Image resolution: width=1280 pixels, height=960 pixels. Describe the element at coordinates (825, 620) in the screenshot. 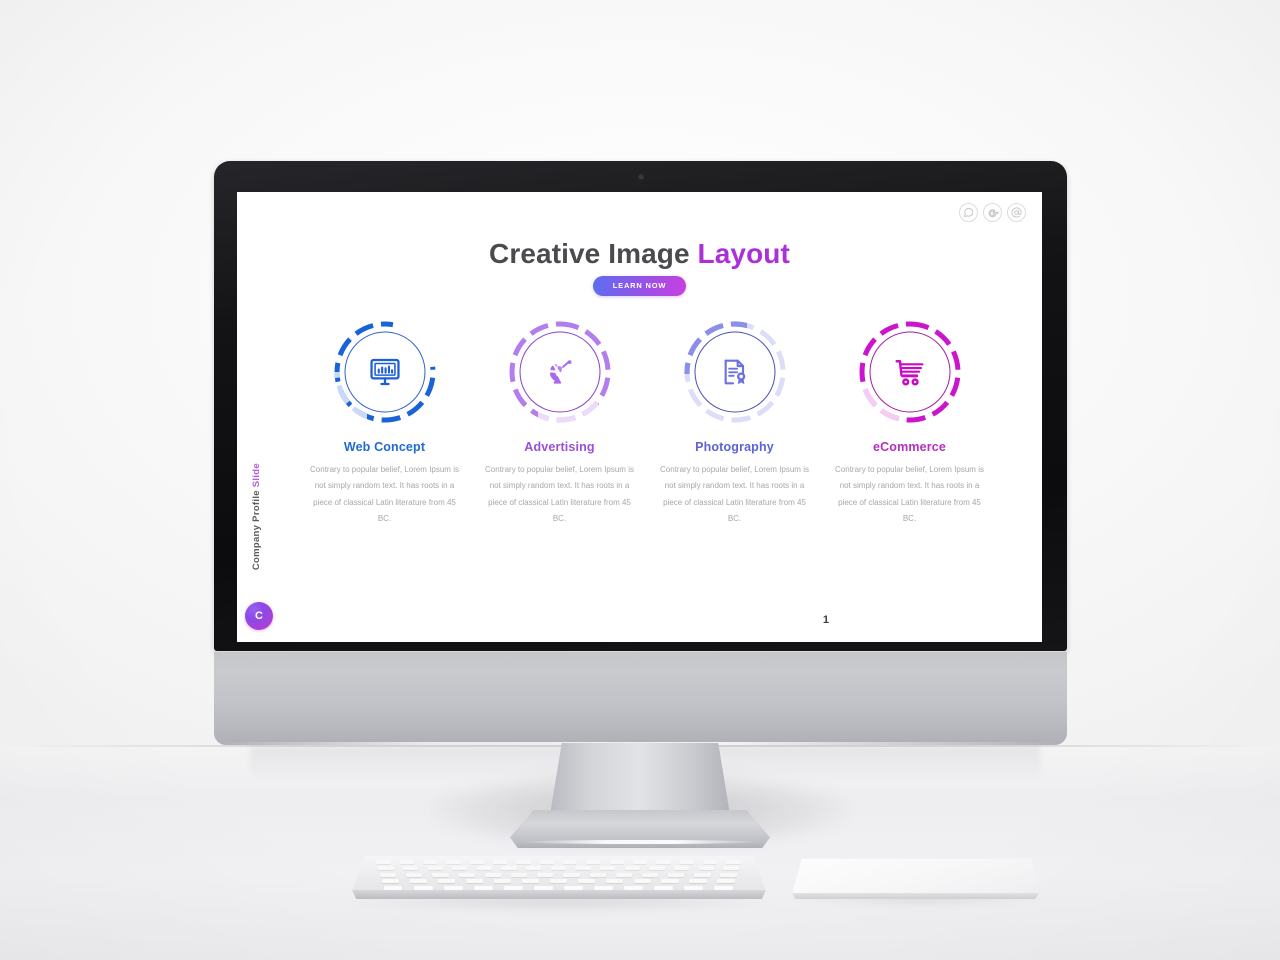

I see `page-number: 1` at that location.